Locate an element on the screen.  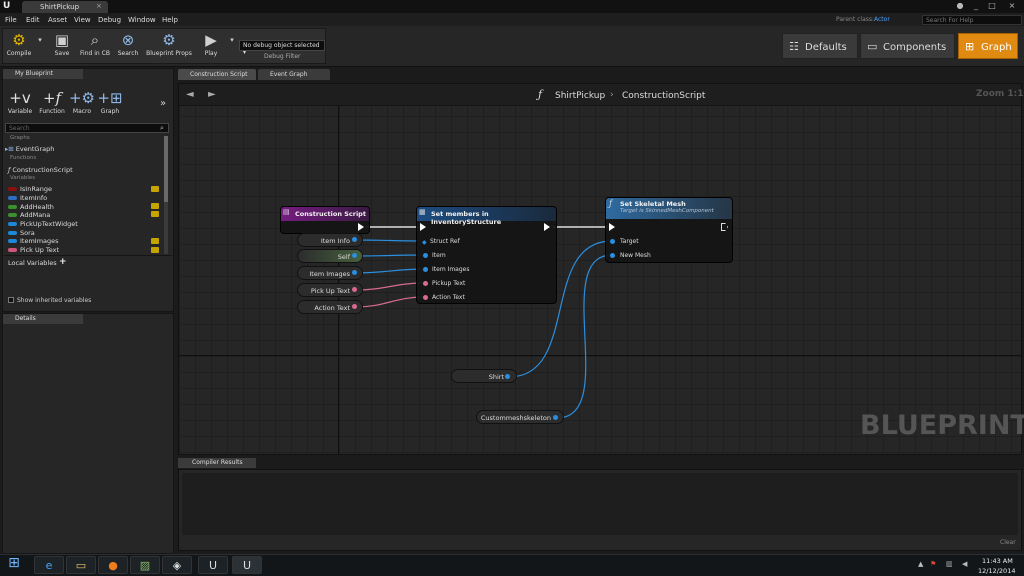
pin-label: Item is located at coordinates (439, 255).